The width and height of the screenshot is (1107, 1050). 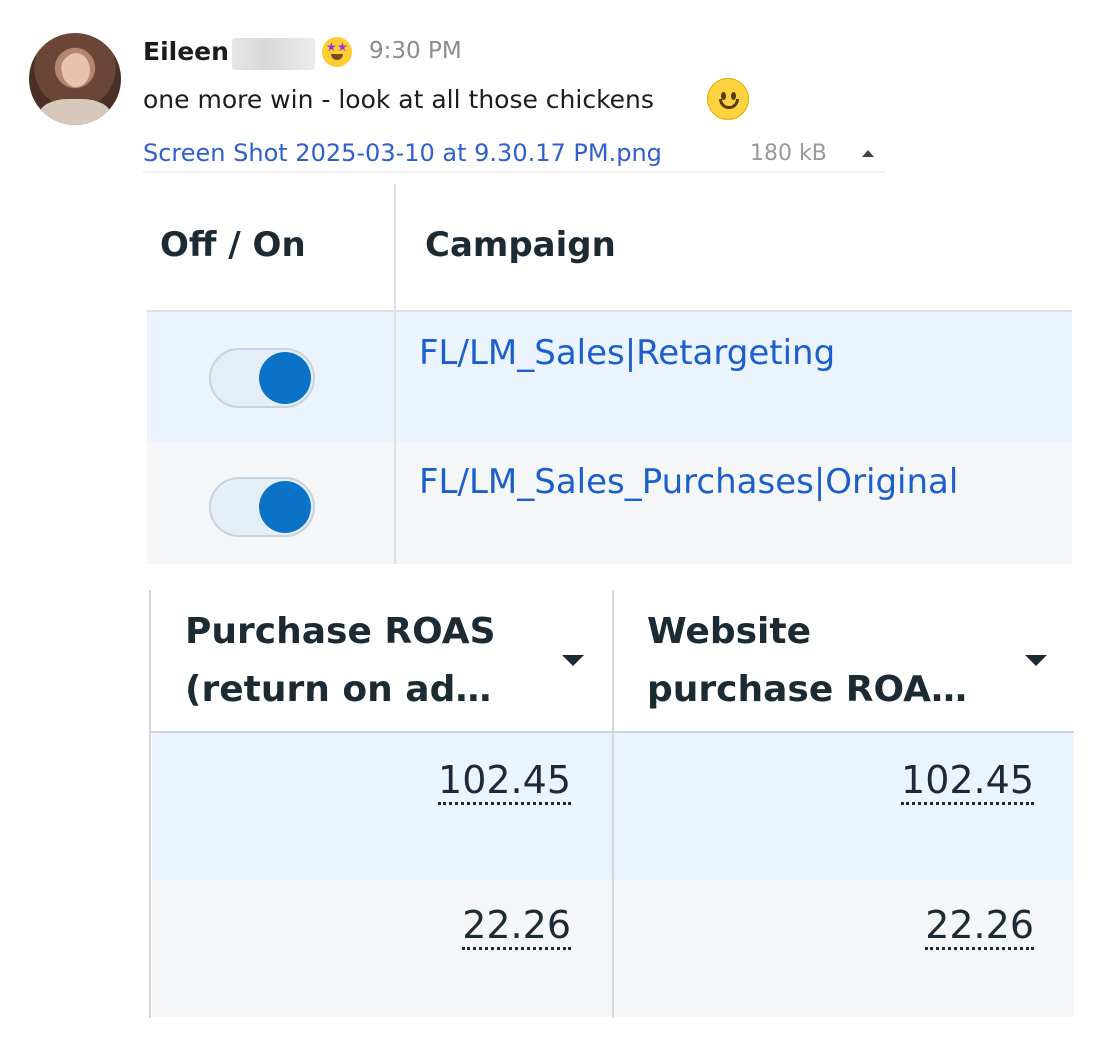 I want to click on avatar-face, so click(x=76, y=70).